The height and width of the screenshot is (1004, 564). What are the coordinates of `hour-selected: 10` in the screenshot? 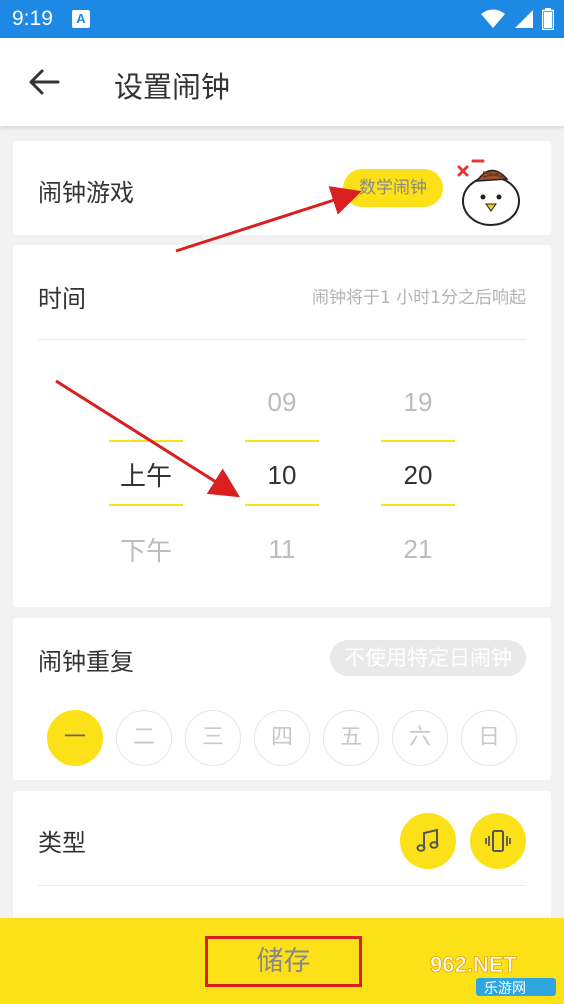 It's located at (282, 475).